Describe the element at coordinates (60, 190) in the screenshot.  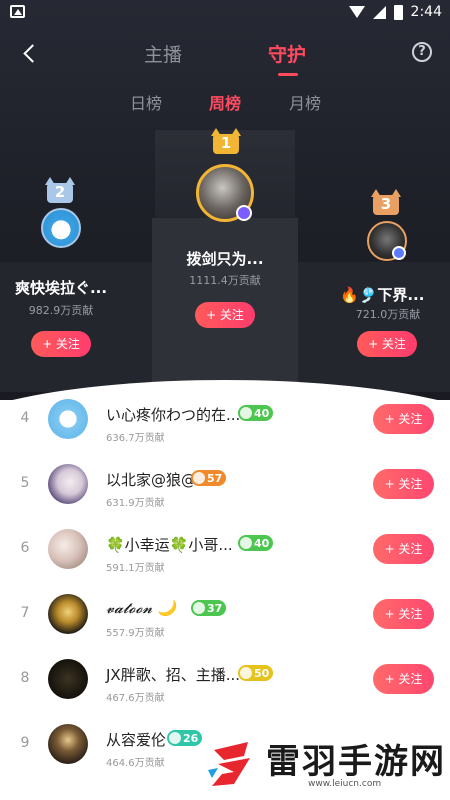
I see `rank-2-crown-icon: 2` at that location.